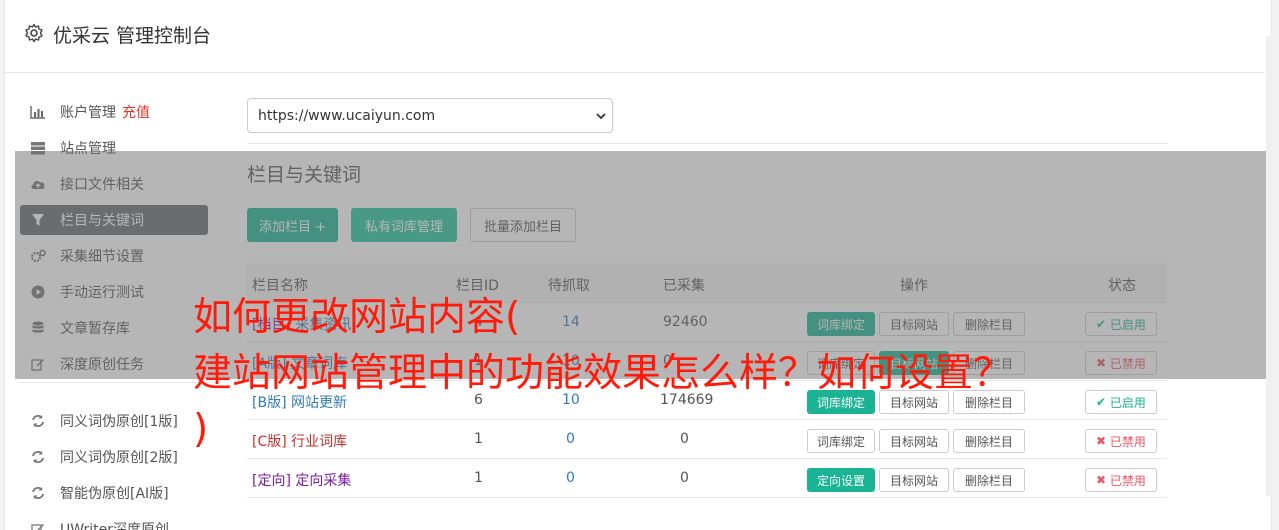  I want to click on recharge-link: 充值, so click(136, 112).